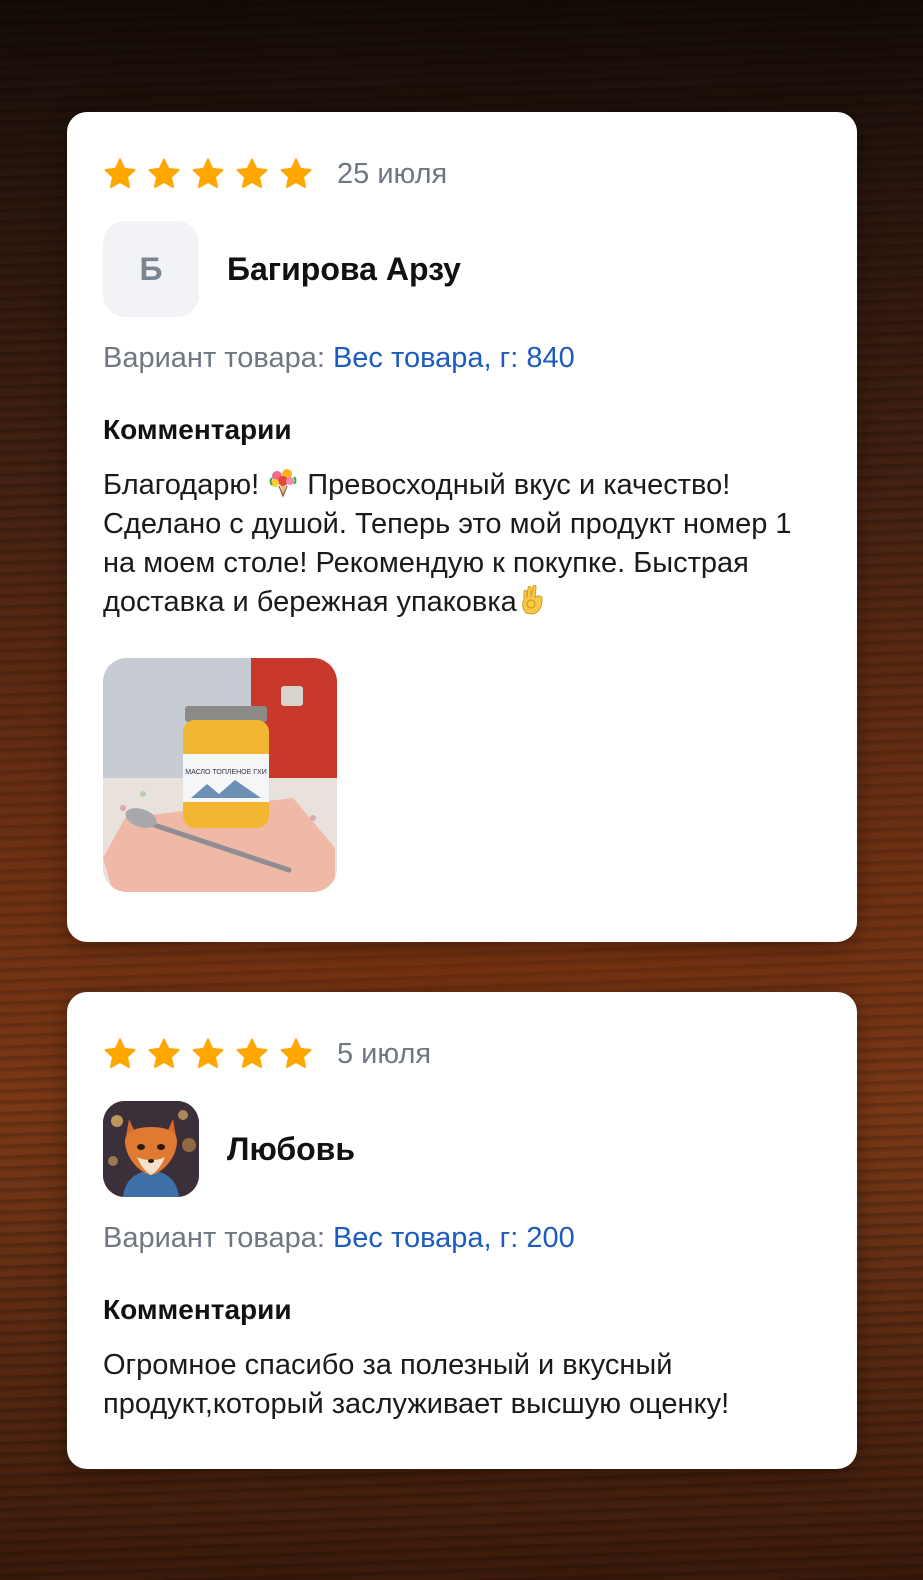 The height and width of the screenshot is (1580, 923). Describe the element at coordinates (462, 269) in the screenshot. I see `author-row: Б Багирова Арзу` at that location.